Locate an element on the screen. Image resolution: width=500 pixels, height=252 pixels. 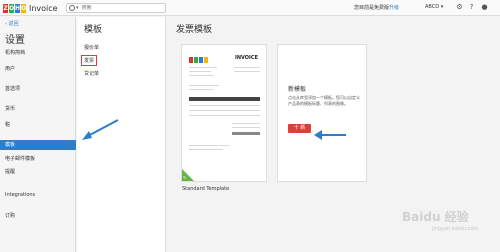
menu-item-invoices: 发票 is located at coordinates (89, 60).